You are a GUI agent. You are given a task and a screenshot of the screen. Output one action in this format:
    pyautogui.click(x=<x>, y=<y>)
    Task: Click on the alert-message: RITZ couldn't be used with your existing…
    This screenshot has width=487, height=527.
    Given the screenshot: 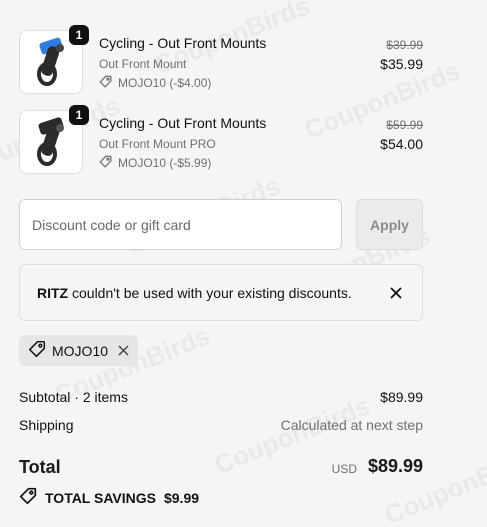 What is the action you would take?
    pyautogui.click(x=194, y=293)
    